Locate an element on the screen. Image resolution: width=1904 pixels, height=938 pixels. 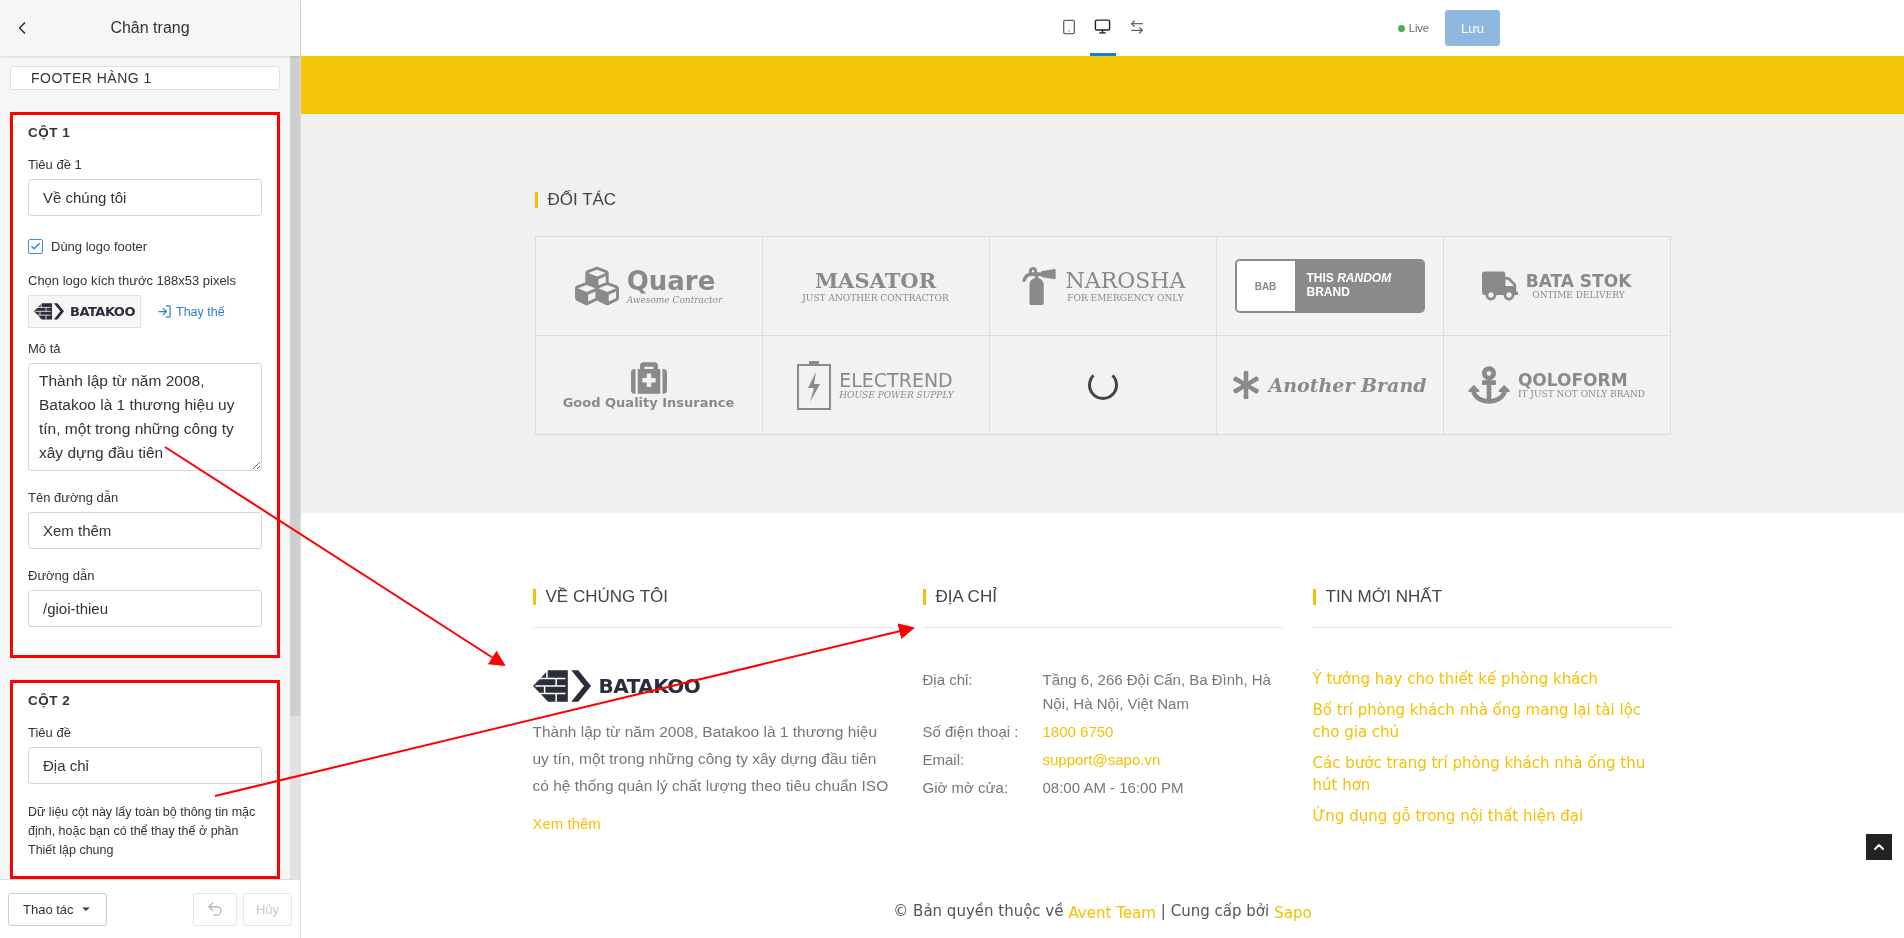
cubes-icon is located at coordinates (596, 286).